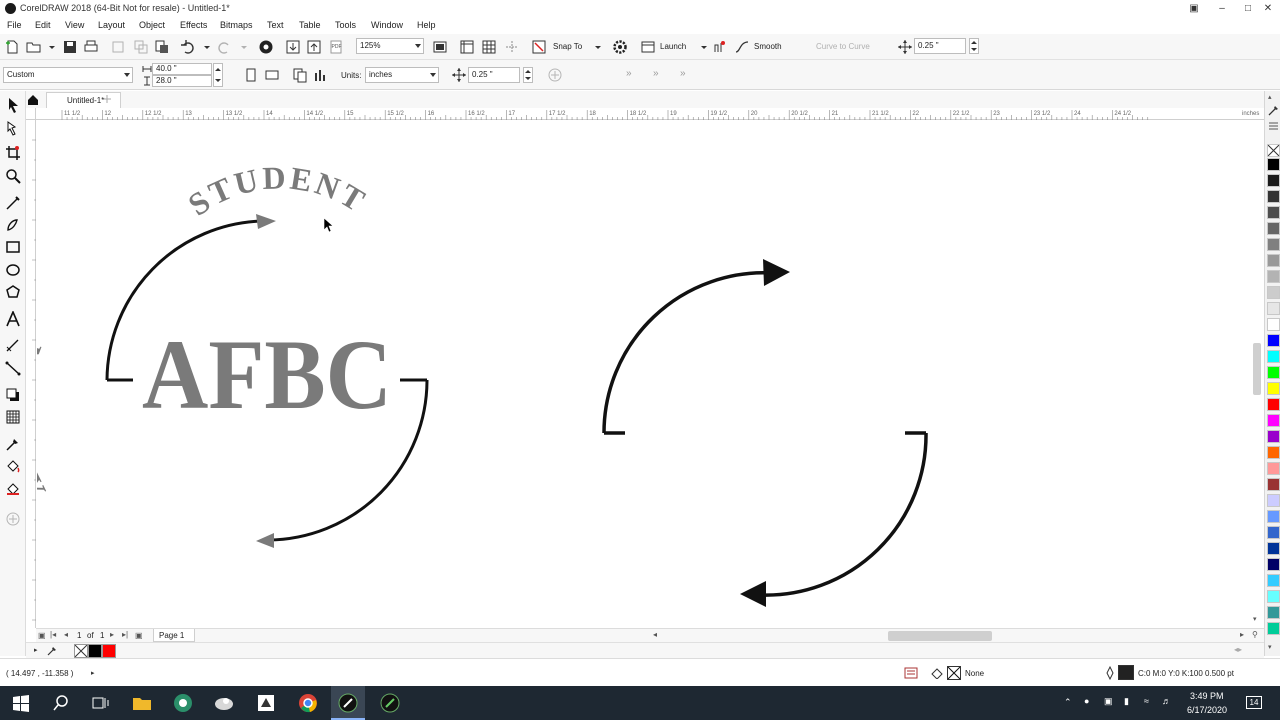 The image size is (1280, 720). I want to click on color-proofing-icon, so click(911, 673).